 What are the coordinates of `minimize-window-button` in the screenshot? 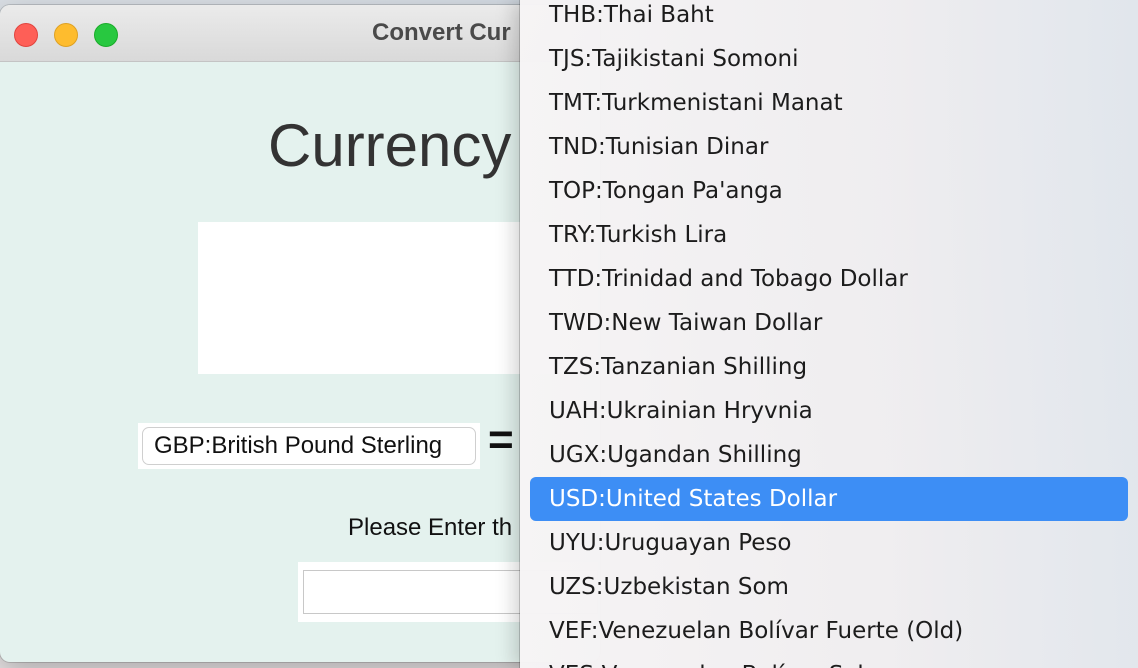 It's located at (66, 35).